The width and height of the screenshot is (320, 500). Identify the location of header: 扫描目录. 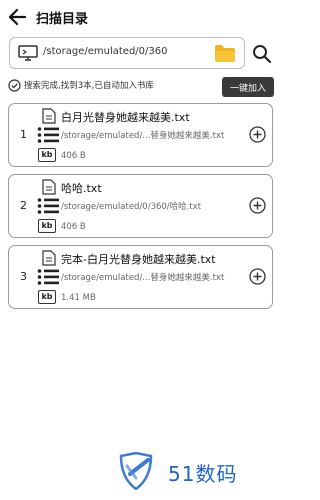
(140, 17).